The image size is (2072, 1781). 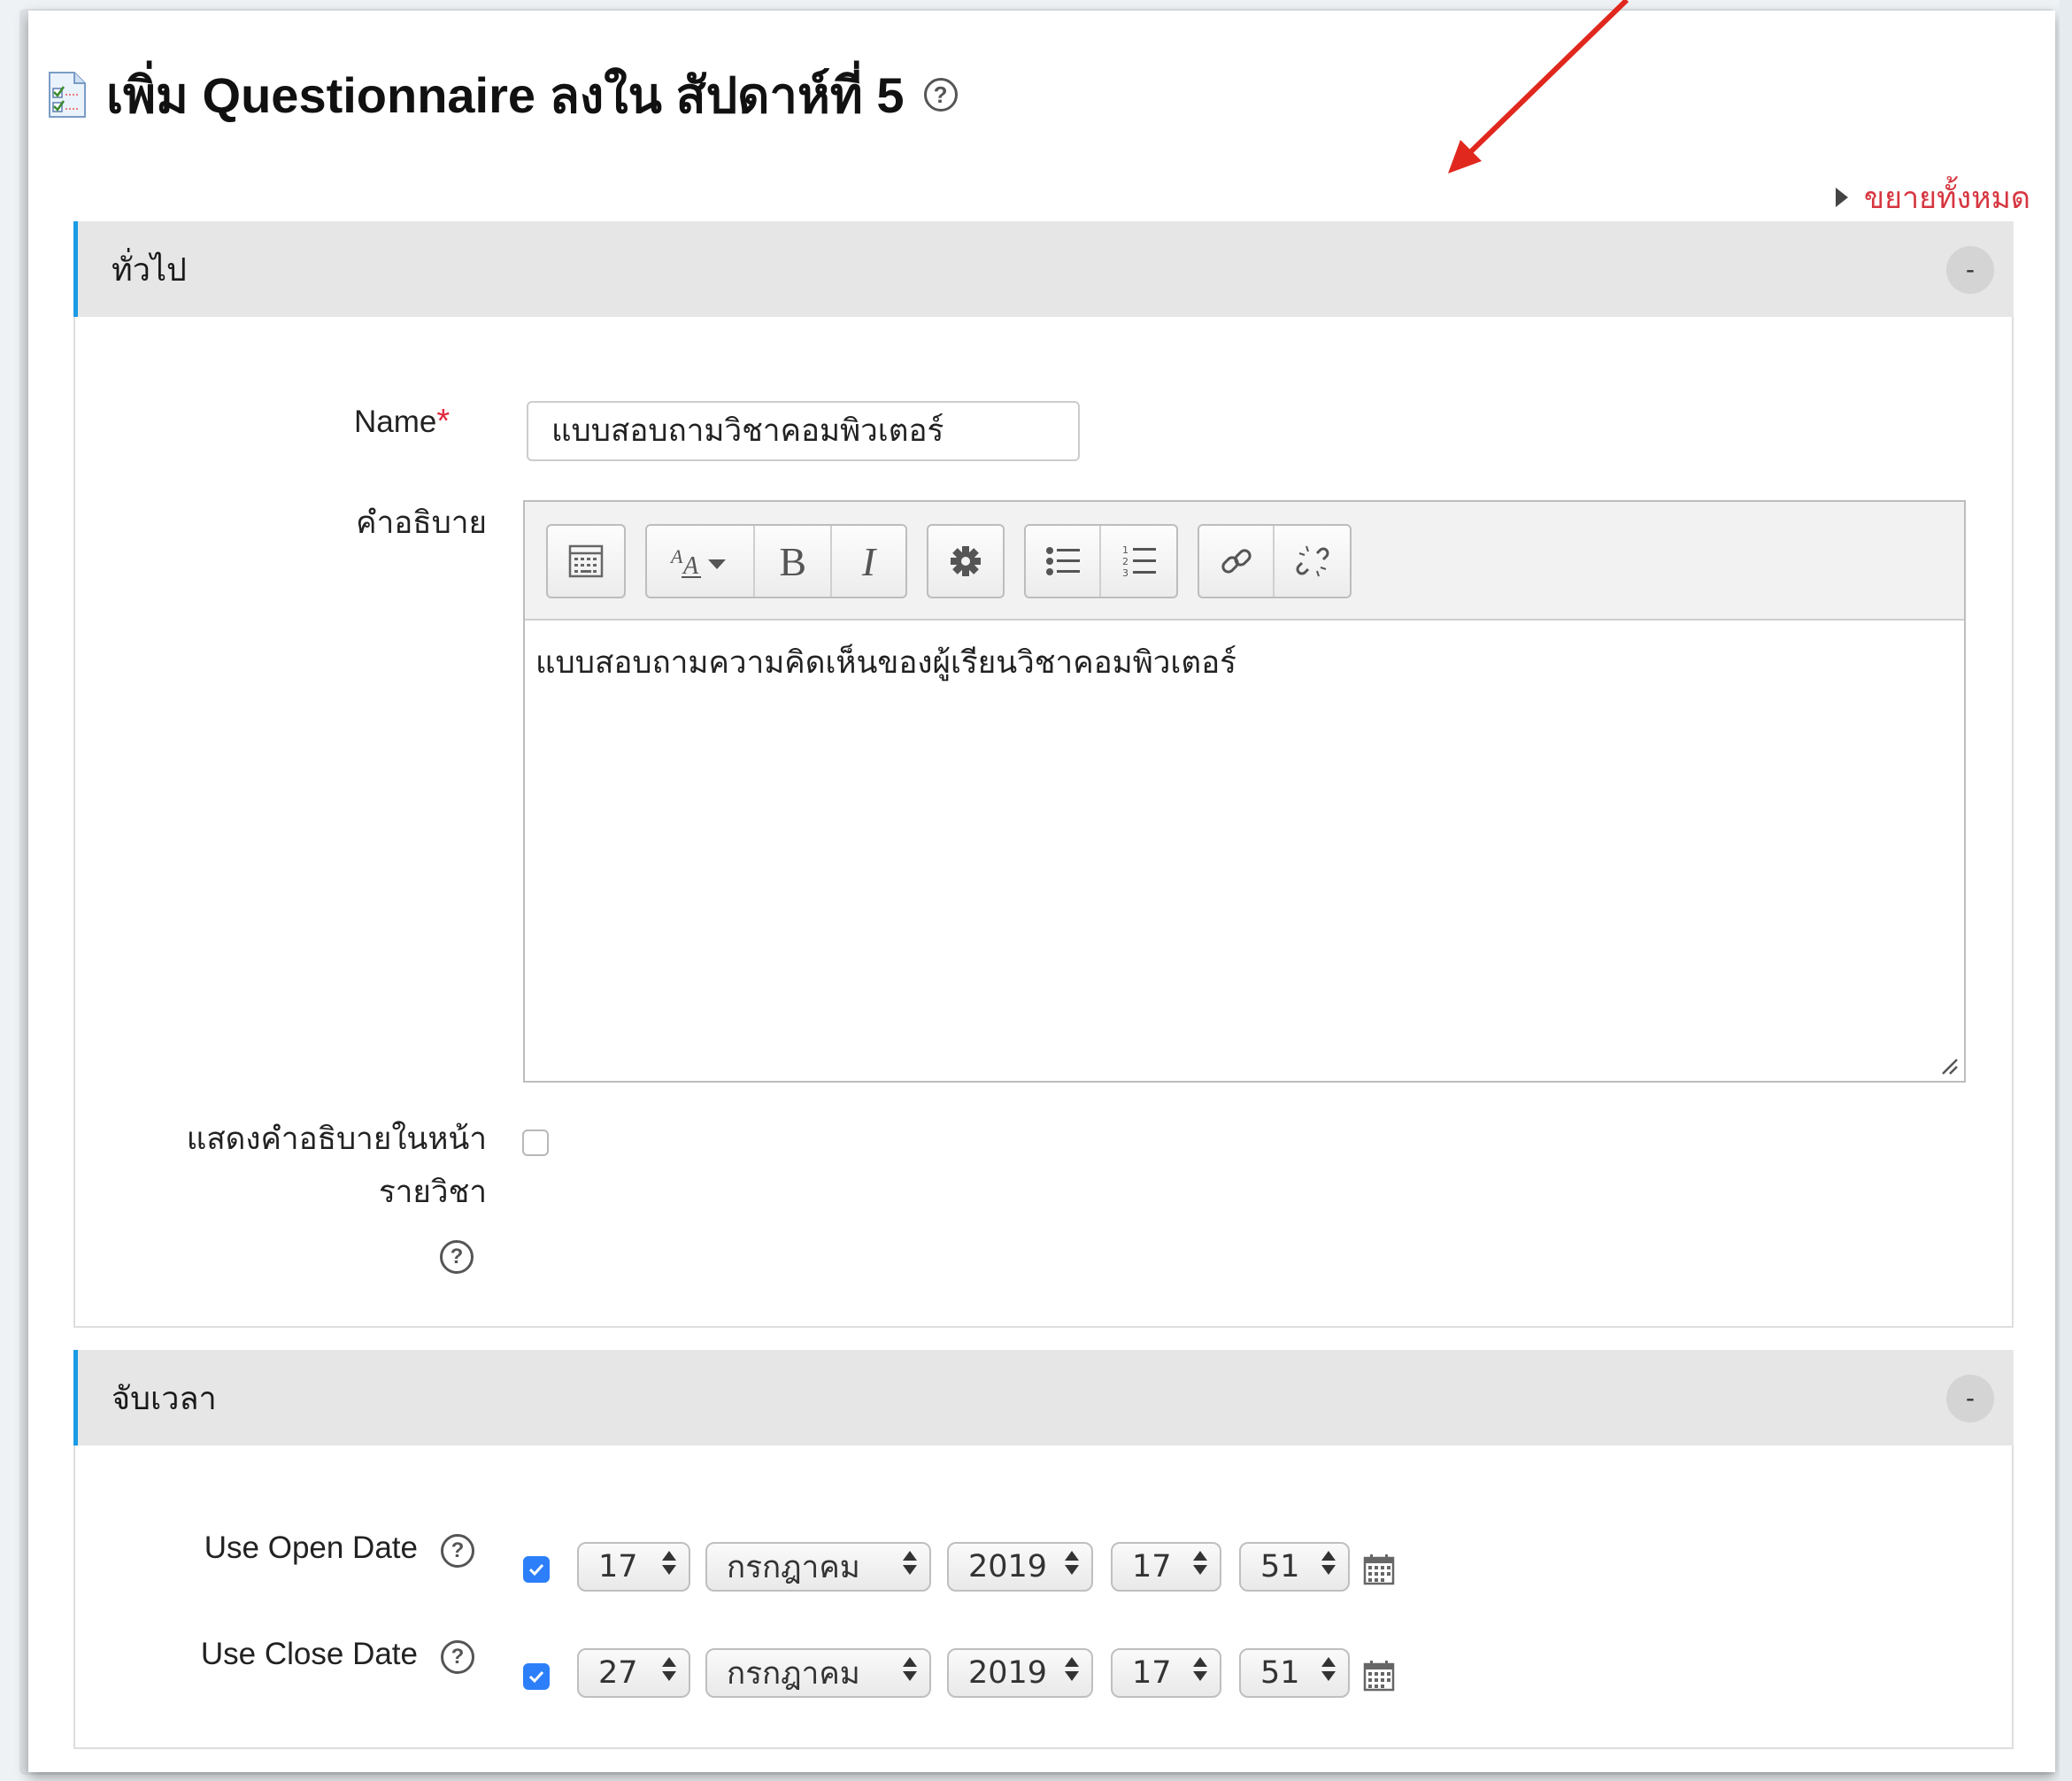 What do you see at coordinates (1043, 269) in the screenshot?
I see `section-general-header: ทั่วไป -` at bounding box center [1043, 269].